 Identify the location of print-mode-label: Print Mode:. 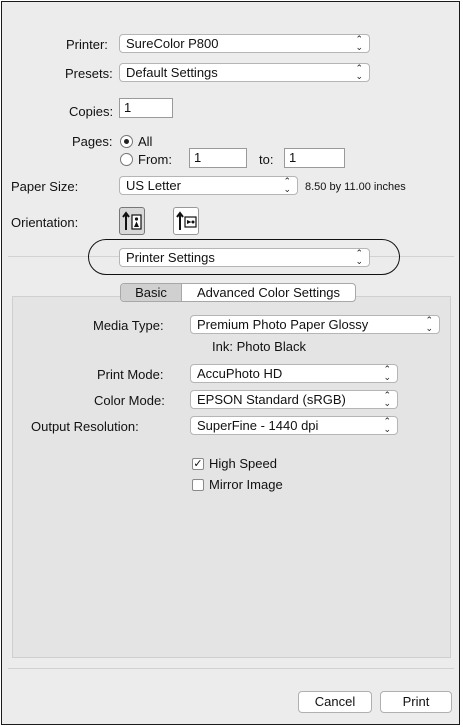
(130, 374).